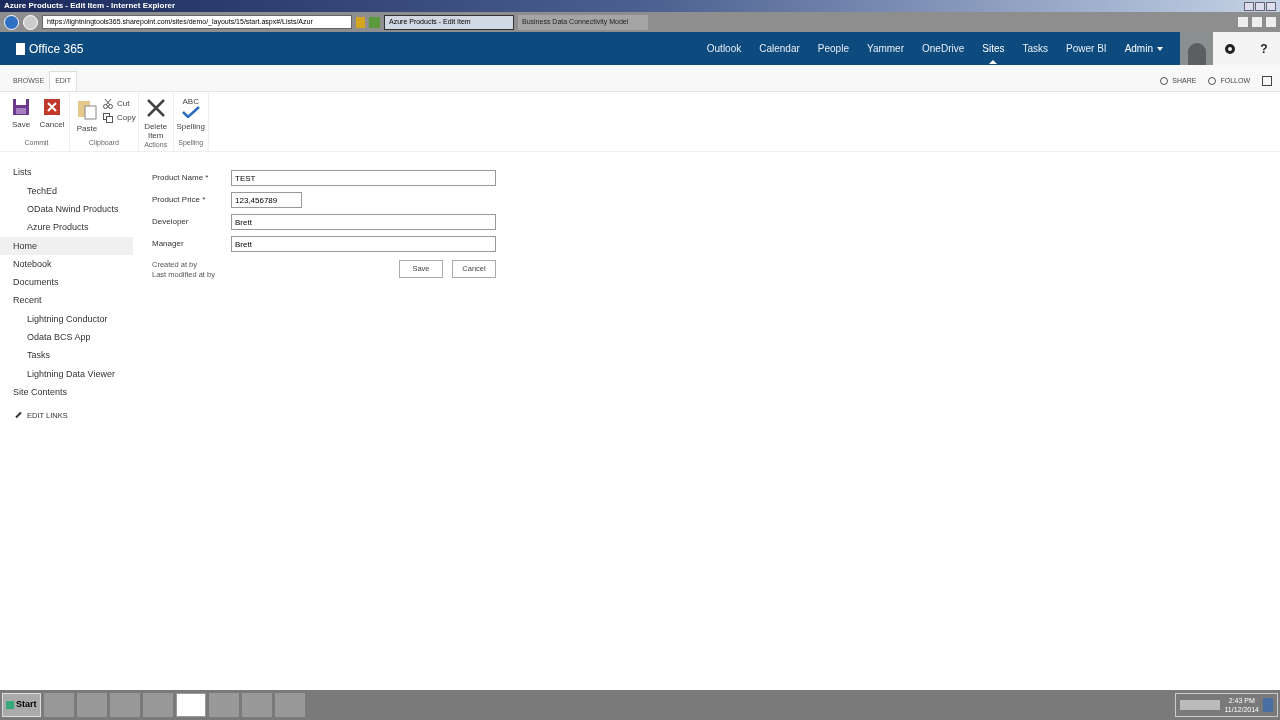  Describe the element at coordinates (66, 209) in the screenshot. I see `nav-link: OData Nwind Products` at that location.